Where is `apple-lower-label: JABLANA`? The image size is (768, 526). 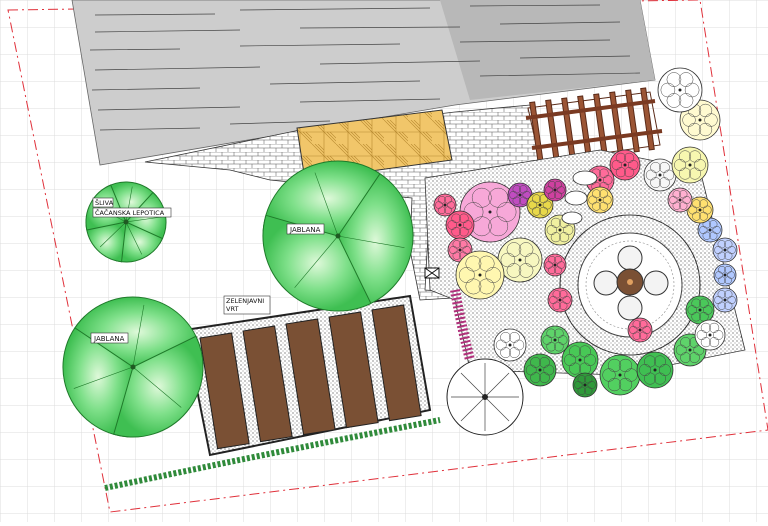
apple-lower-label: JABLANA is located at coordinates (109, 338).